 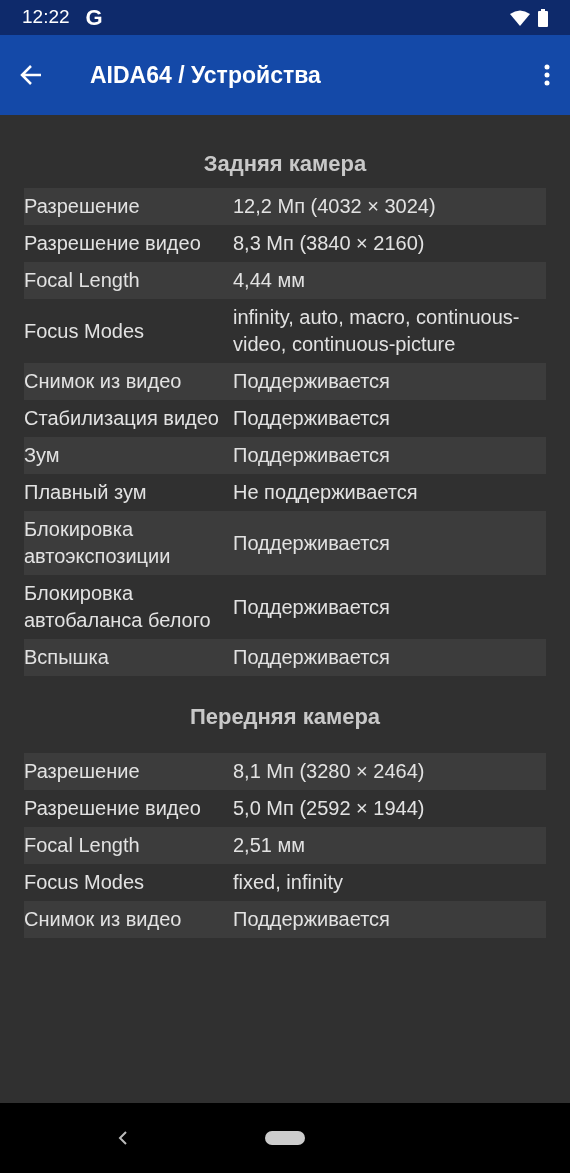 I want to click on battery-icon, so click(x=543, y=17).